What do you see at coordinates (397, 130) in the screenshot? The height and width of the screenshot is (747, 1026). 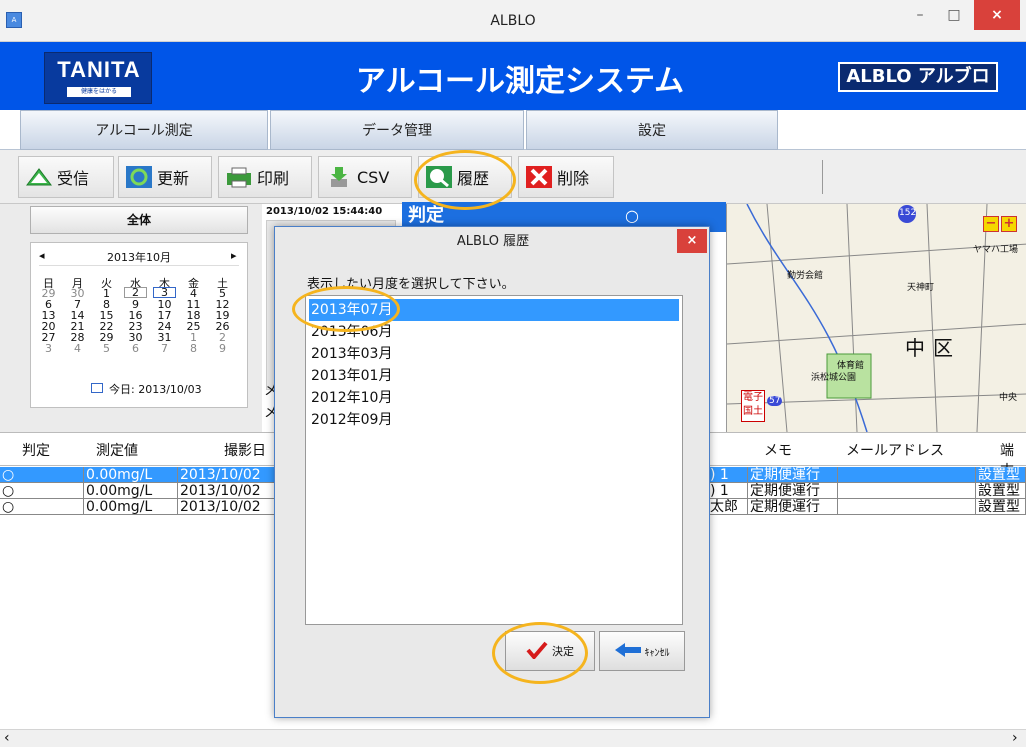 I see `tab-data-management: データ管理` at bounding box center [397, 130].